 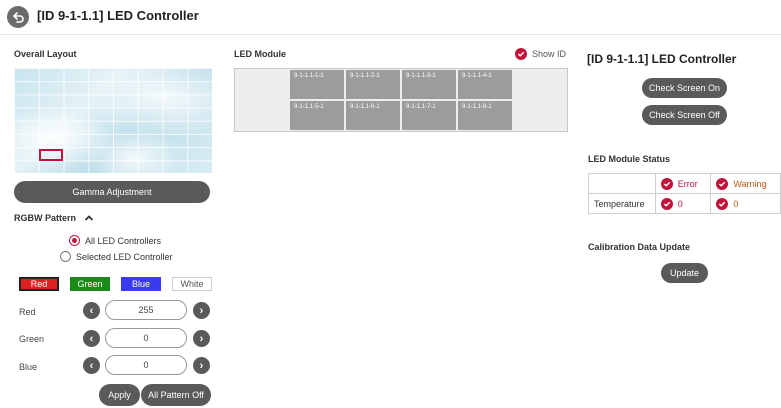 What do you see at coordinates (141, 284) in the screenshot?
I see `color-blue-button: Blue` at bounding box center [141, 284].